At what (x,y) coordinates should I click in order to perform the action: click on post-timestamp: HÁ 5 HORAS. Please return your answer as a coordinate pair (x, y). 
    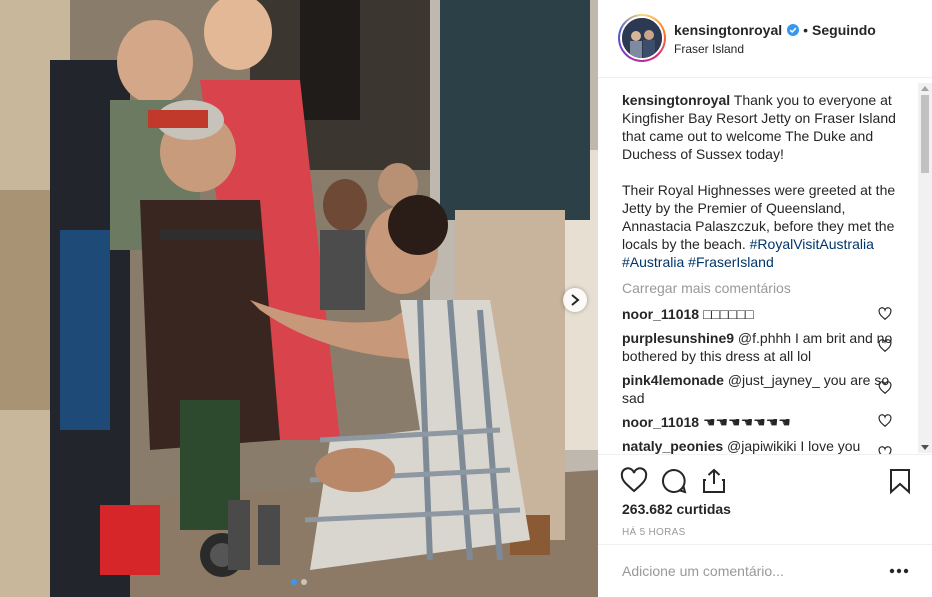
    Looking at the image, I should click on (654, 532).